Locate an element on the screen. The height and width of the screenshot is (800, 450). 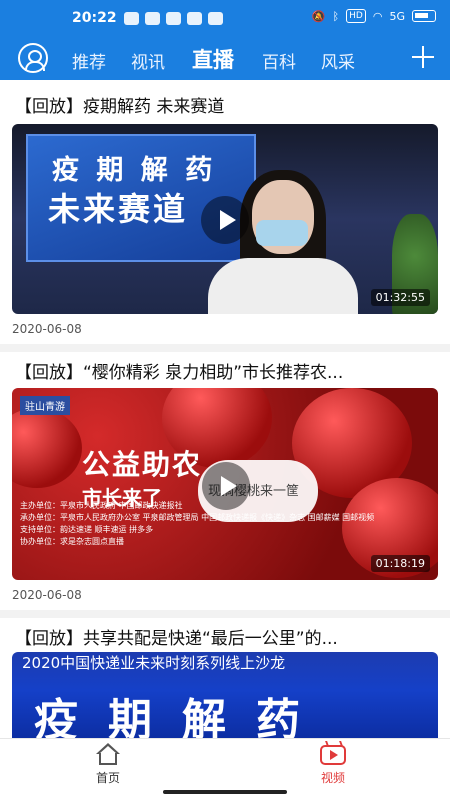
nav-home-label: 首页 is located at coordinates (107, 778).